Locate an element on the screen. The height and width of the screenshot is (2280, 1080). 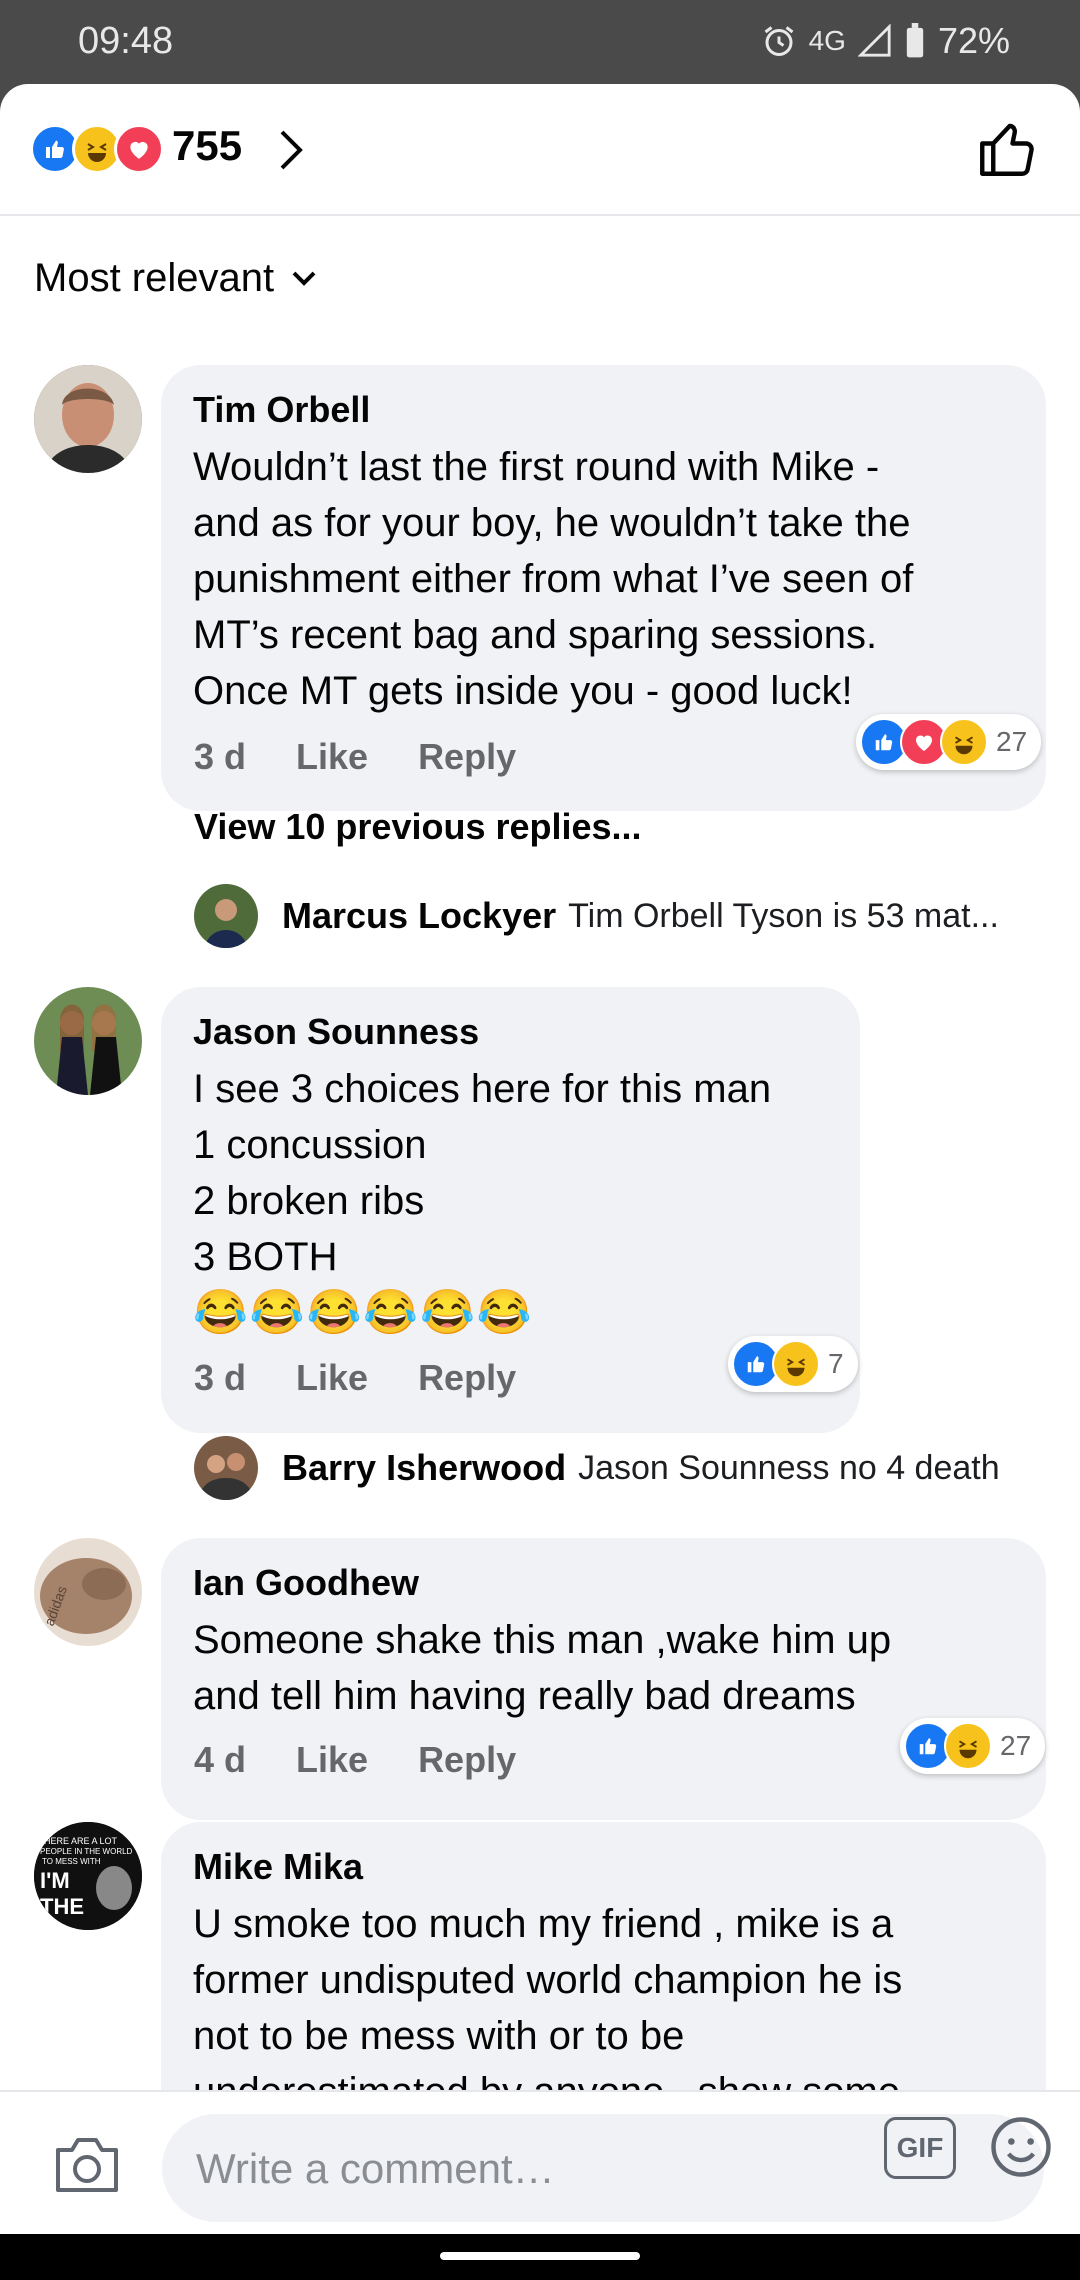
comment-actions: 4 d Like Reply is located at coordinates (355, 1760).